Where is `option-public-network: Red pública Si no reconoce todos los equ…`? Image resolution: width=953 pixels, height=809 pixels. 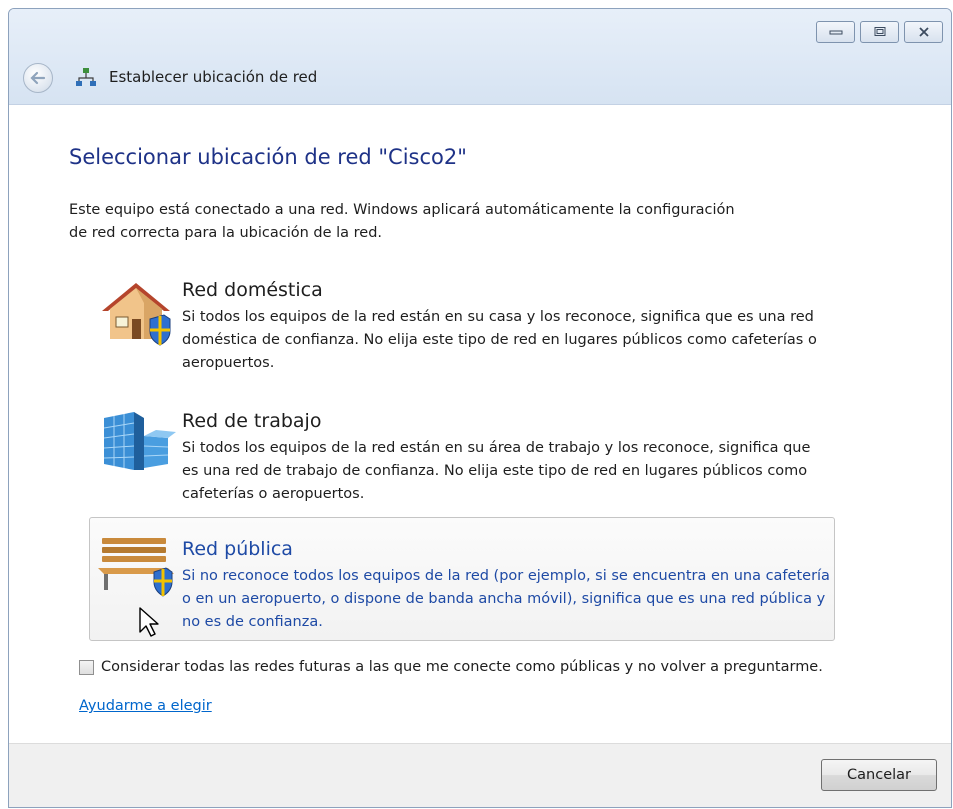 option-public-network: Red pública Si no reconoce todos los equ… is located at coordinates (462, 579).